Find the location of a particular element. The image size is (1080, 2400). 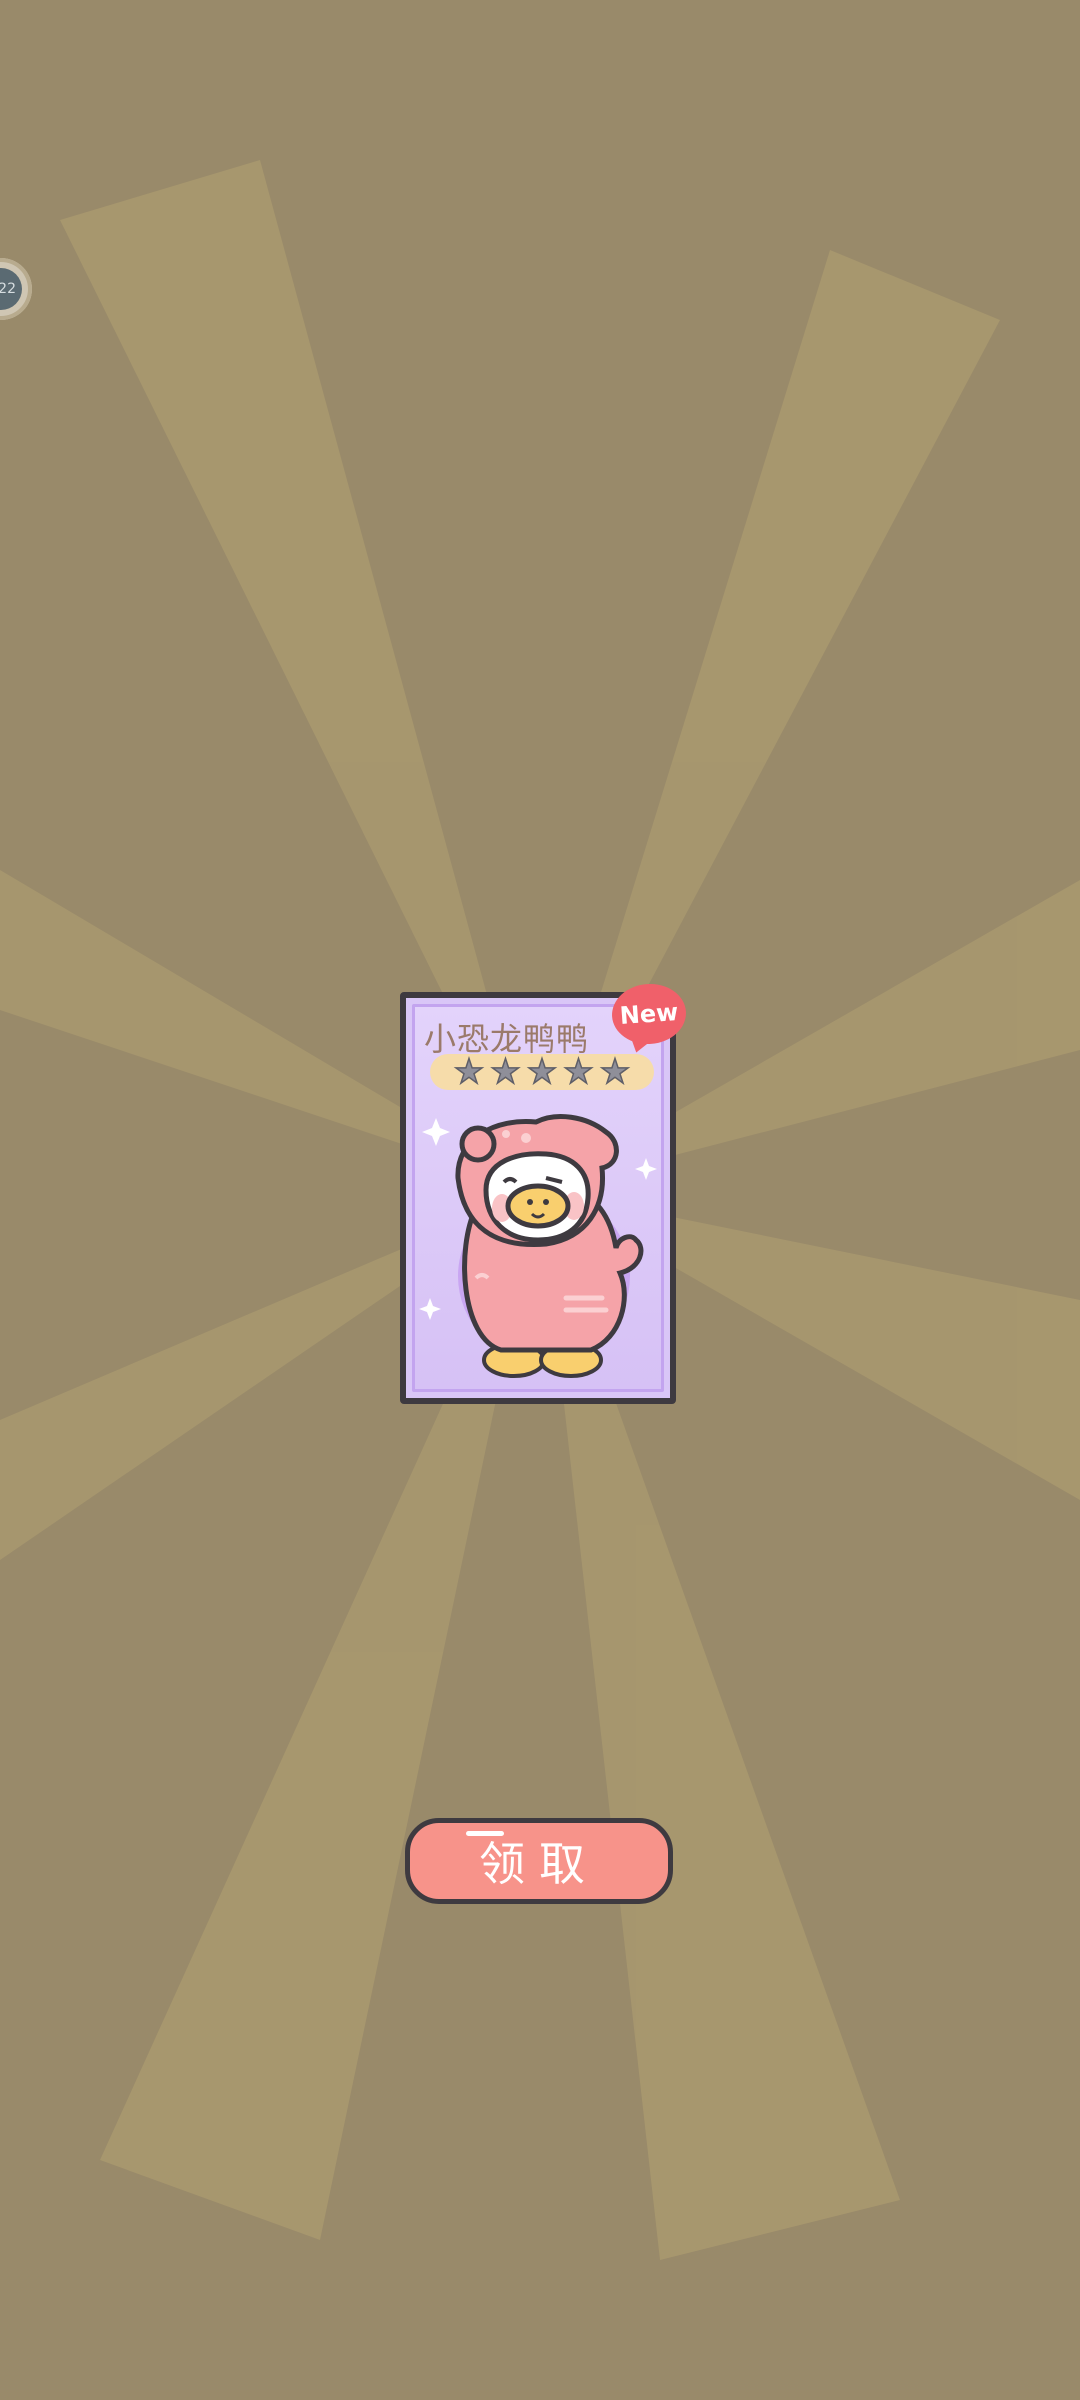

reward-card: 小恐龙鸭鸭 ★ ★ ★ ★ ★ New is located at coordinates (544, 1192).